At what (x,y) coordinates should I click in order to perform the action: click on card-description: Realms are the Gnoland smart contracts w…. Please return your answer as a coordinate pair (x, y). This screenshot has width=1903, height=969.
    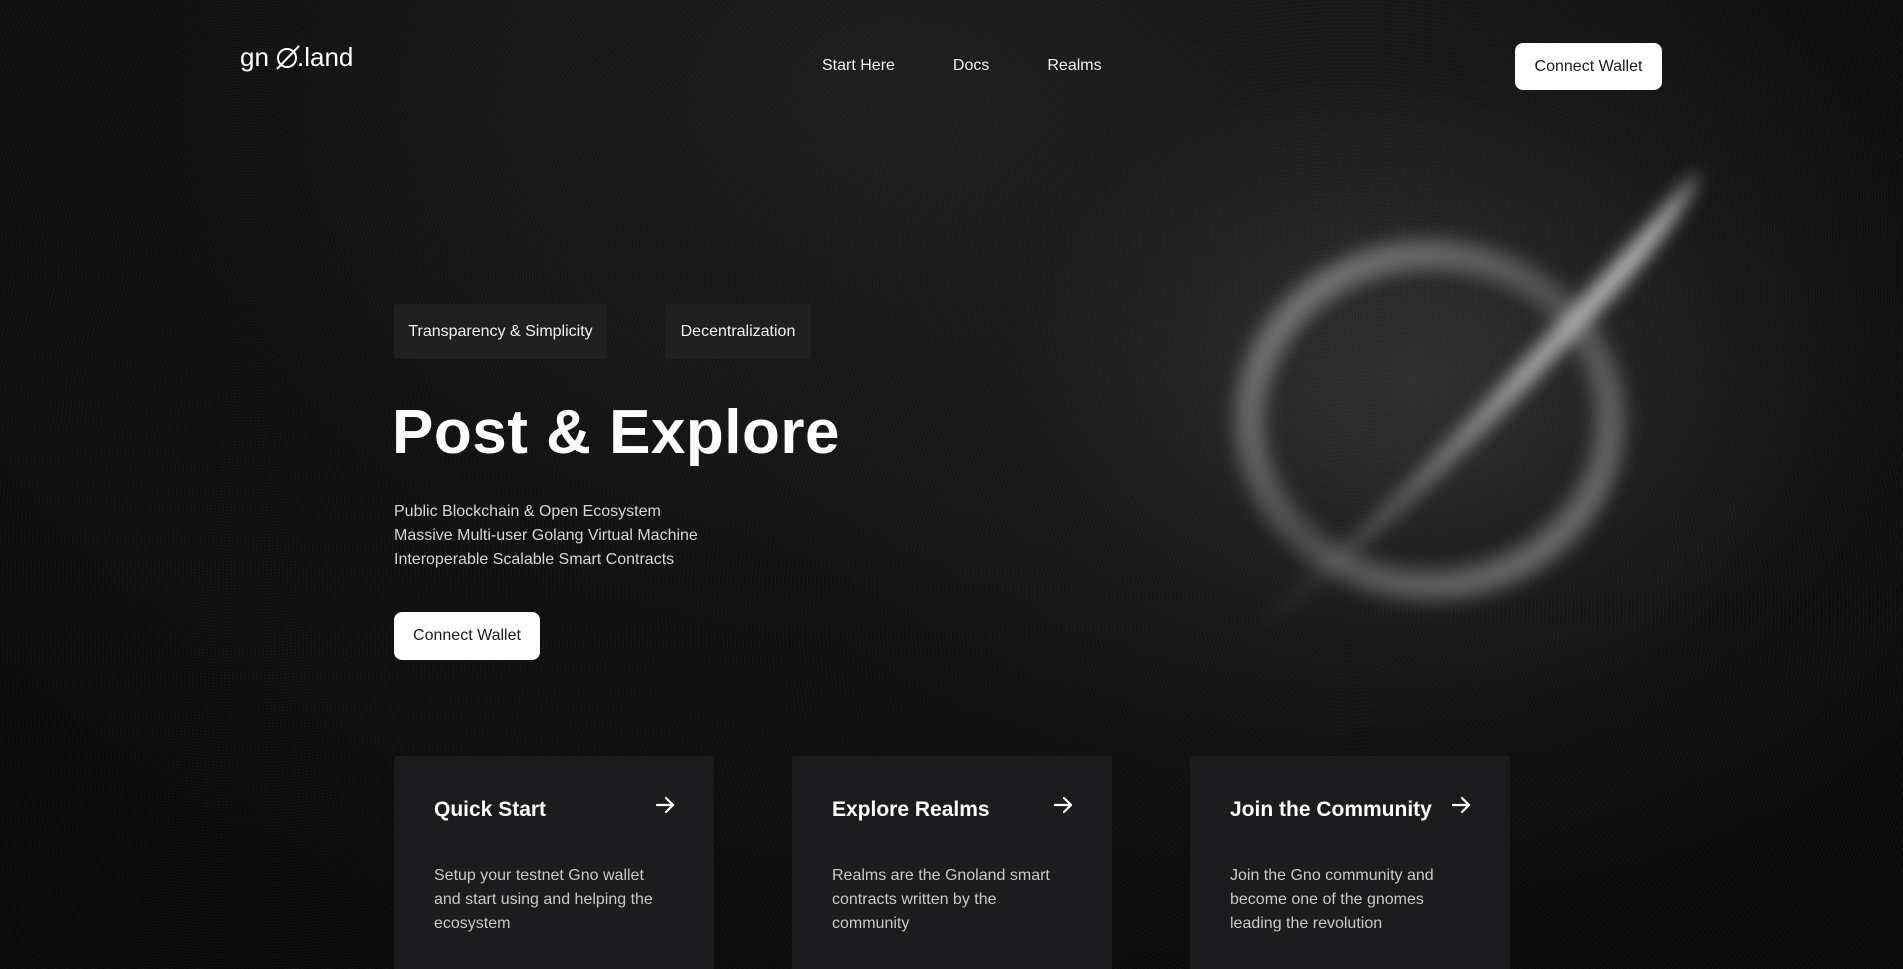
    Looking at the image, I should click on (941, 899).